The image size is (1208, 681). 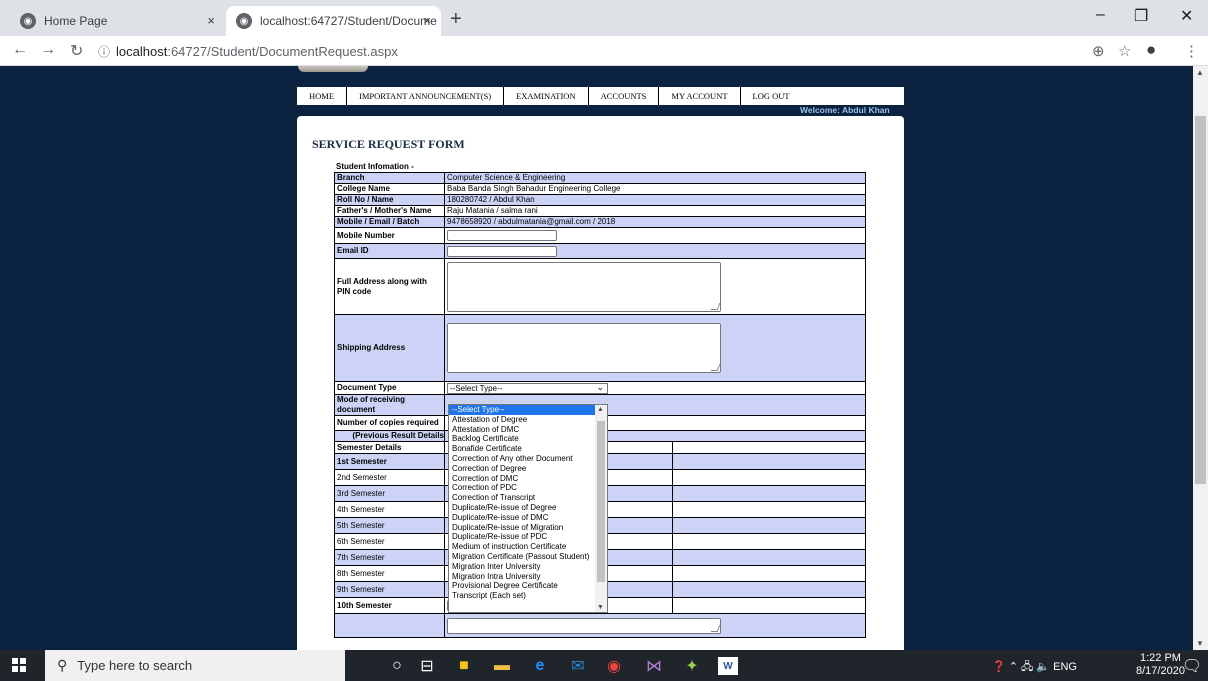 What do you see at coordinates (528, 547) in the screenshot?
I see `dropdown-option: Medium of instruction Certificate` at bounding box center [528, 547].